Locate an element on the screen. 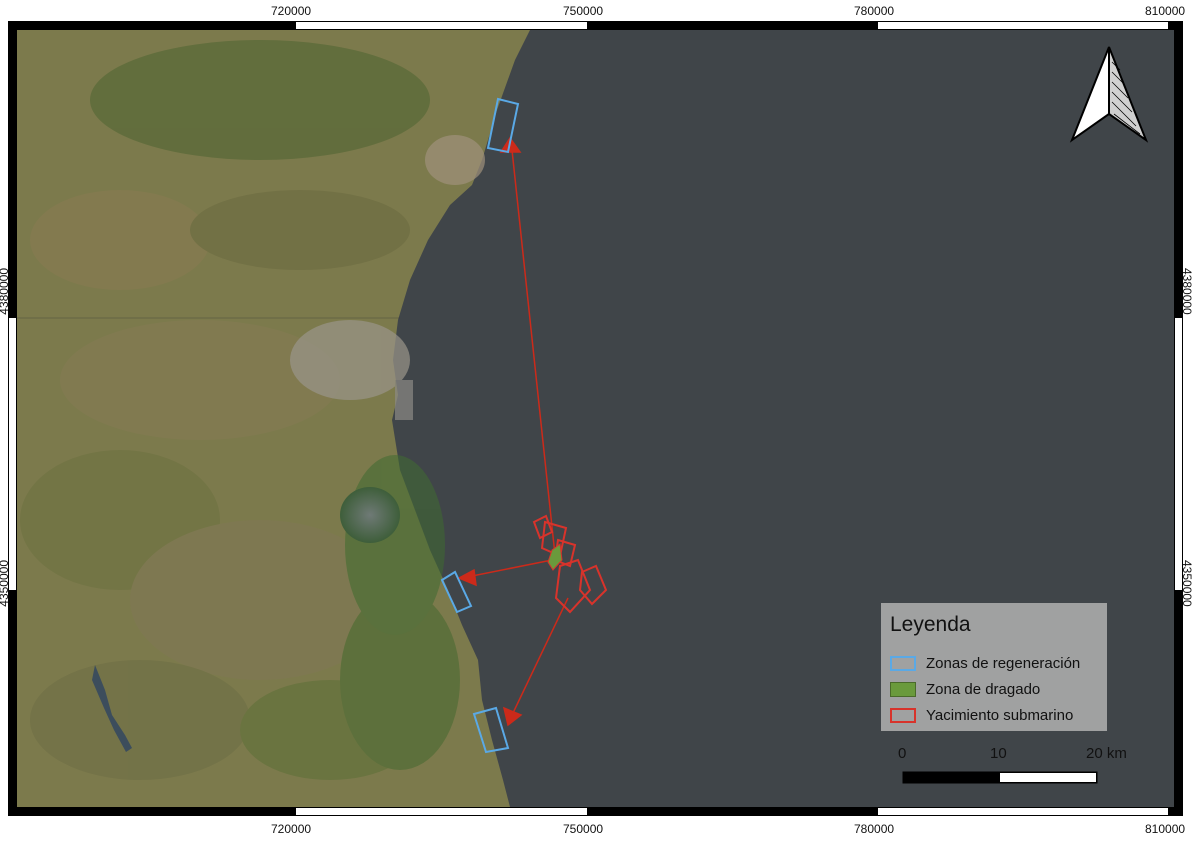  legend-item-deposit: Yacimiento submarino is located at coordinates (981, 715).